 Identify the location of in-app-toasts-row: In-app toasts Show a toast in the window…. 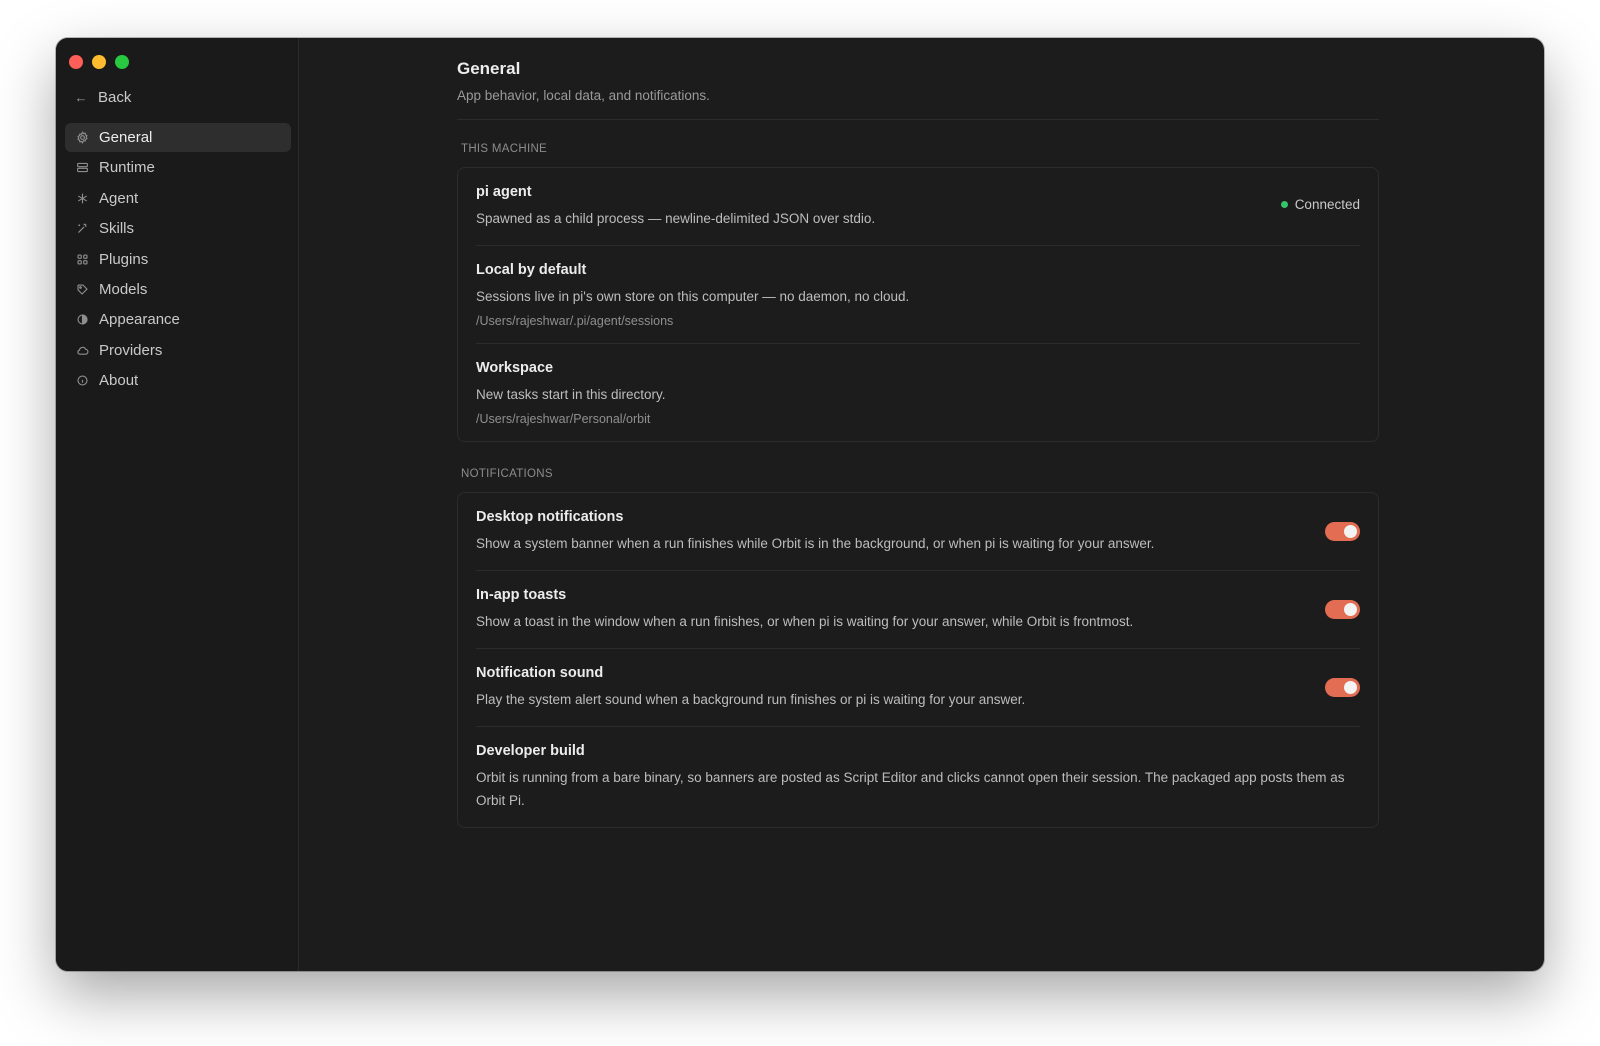
(918, 610).